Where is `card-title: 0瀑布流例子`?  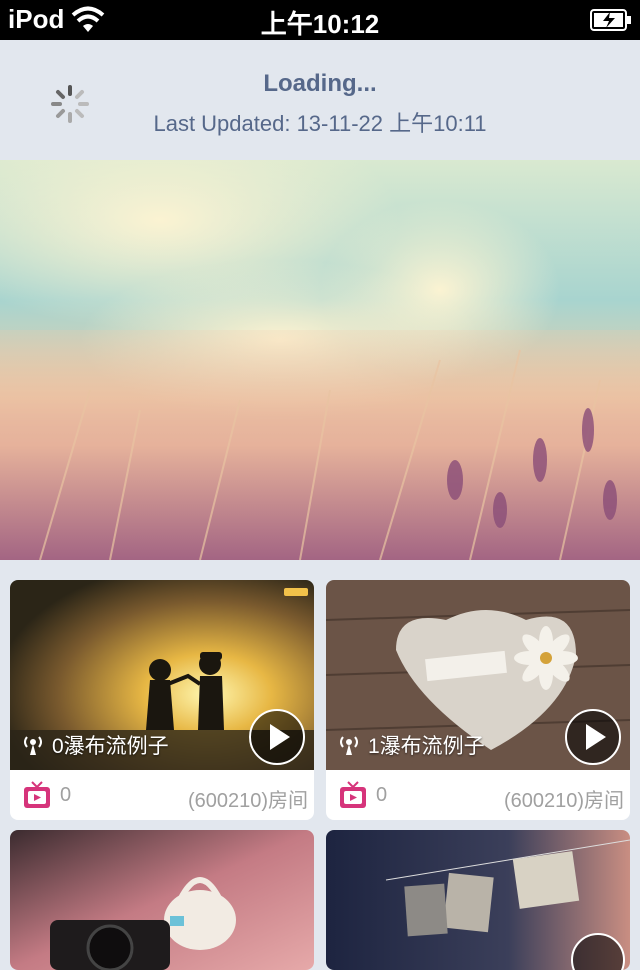
card-title: 0瀑布流例子 is located at coordinates (110, 746).